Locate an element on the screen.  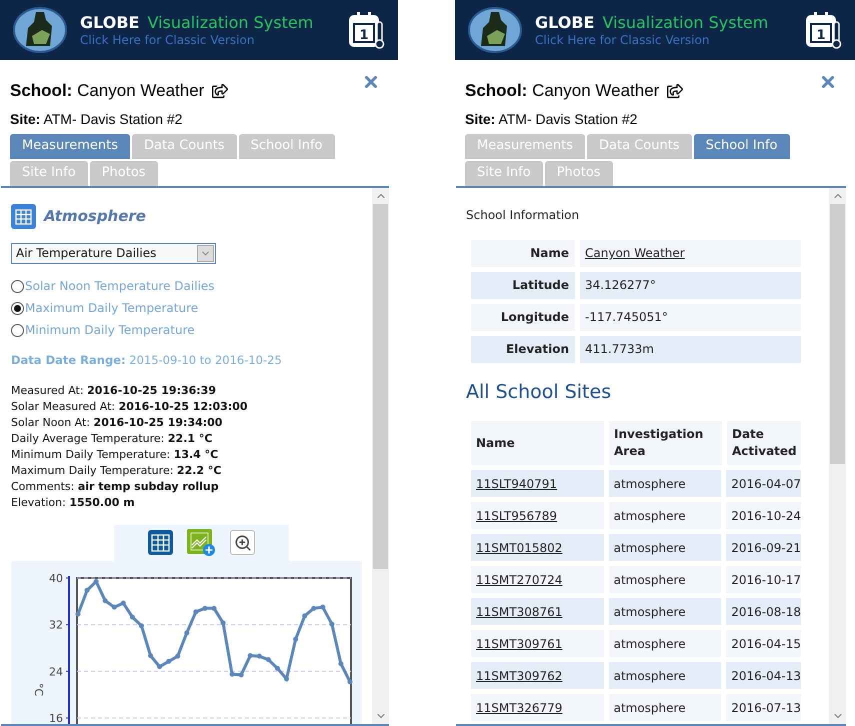
date-range-text: Data Date Range: 2015-09-10 to 2016-10-25 is located at coordinates (147, 360).